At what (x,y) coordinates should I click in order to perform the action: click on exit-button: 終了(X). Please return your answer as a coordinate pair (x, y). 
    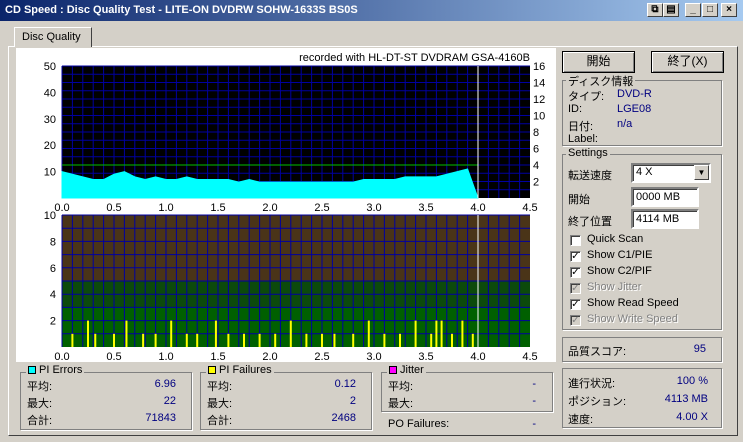
    Looking at the image, I should click on (687, 62).